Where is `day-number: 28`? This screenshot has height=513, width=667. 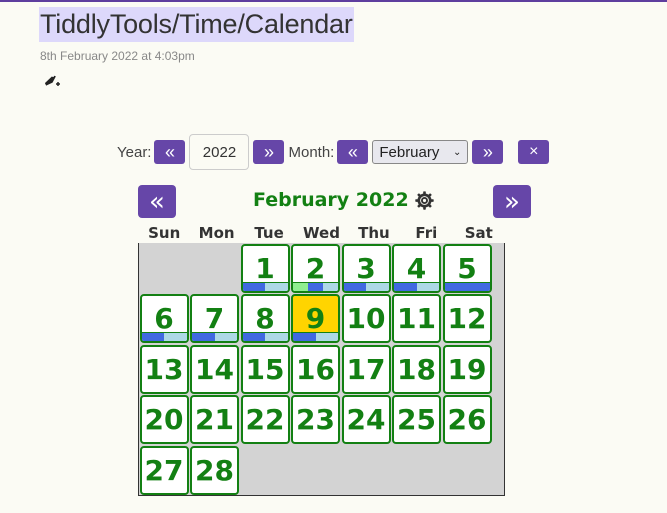
day-number: 28 is located at coordinates (214, 470).